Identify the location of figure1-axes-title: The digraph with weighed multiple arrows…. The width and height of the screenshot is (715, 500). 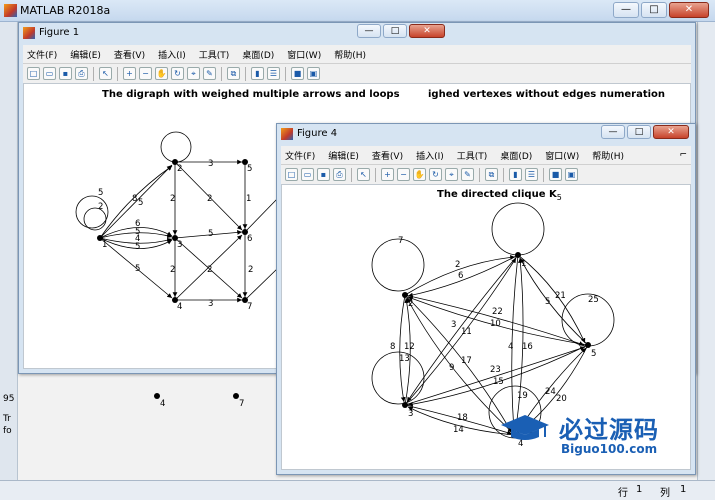
(251, 94).